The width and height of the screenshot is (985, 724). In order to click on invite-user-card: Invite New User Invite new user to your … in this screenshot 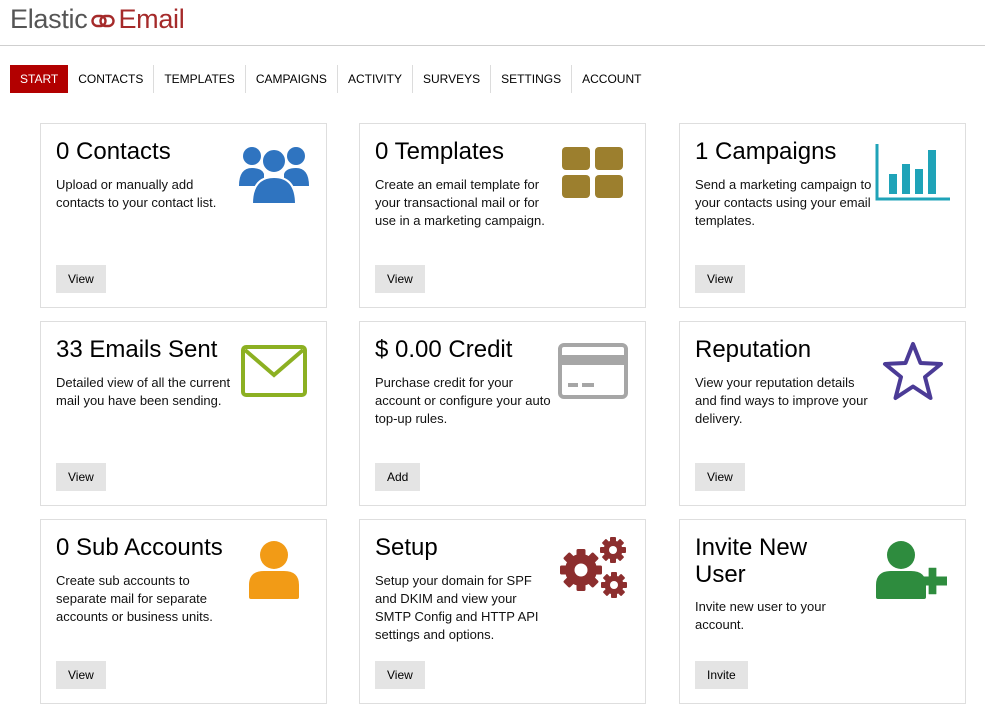, I will do `click(822, 611)`.